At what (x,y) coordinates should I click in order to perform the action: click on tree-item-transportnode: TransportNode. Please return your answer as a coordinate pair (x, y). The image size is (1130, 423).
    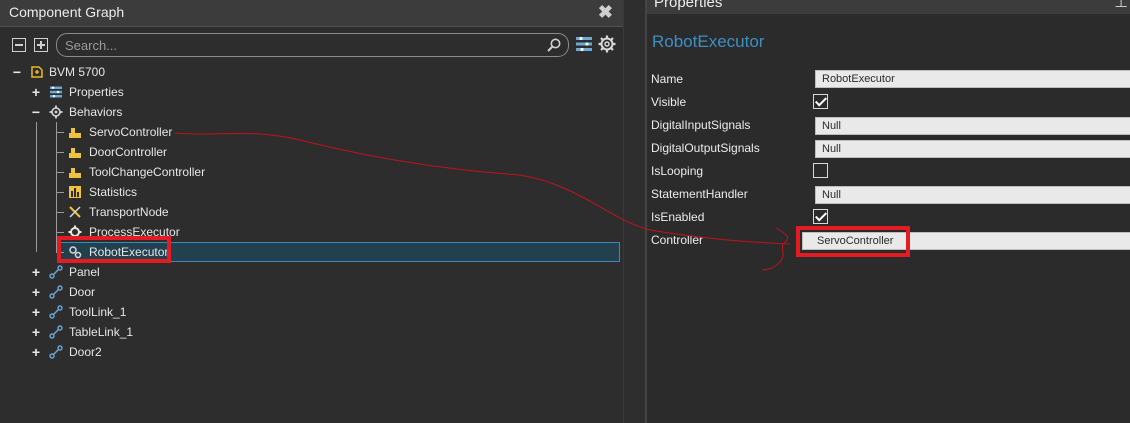
    Looking at the image, I should click on (150, 212).